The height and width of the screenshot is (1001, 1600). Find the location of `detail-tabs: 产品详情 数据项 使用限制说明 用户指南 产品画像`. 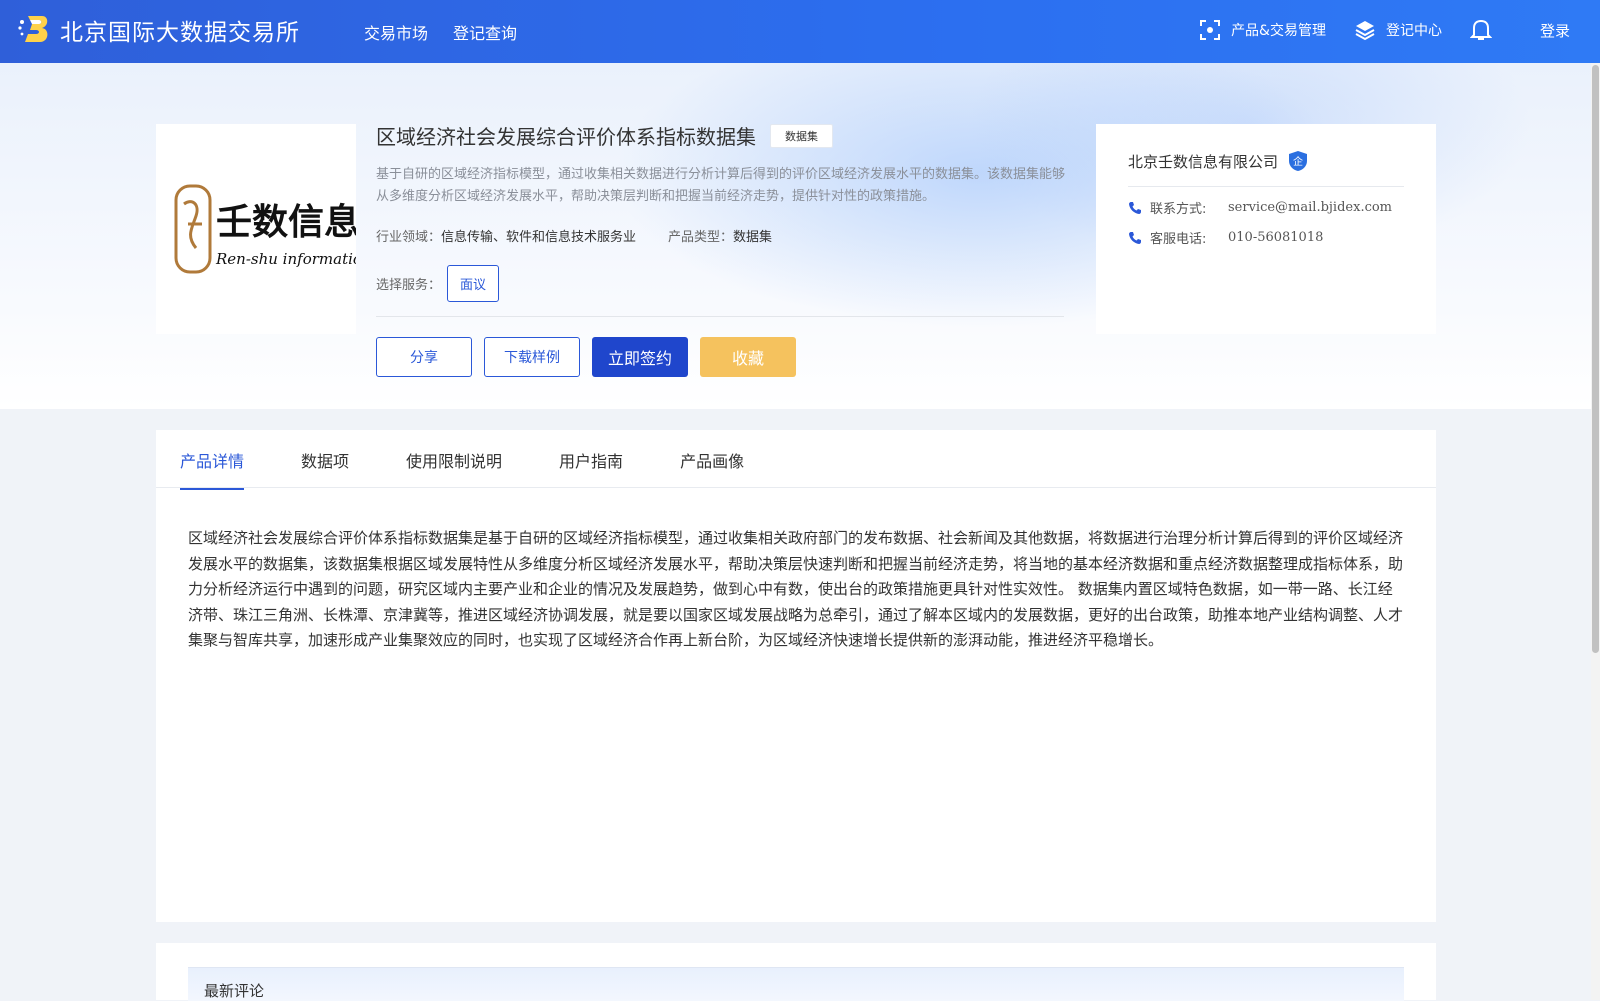

detail-tabs: 产品详情 数据项 使用限制说明 用户指南 产品画像 is located at coordinates (490, 460).